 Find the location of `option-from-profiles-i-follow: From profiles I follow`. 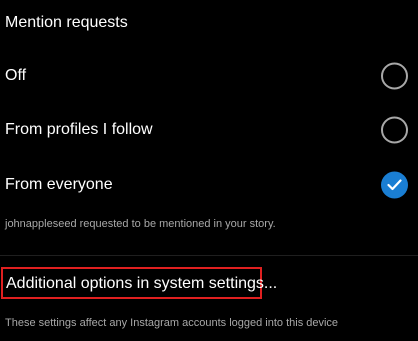

option-from-profiles-i-follow: From profiles I follow is located at coordinates (209, 130).